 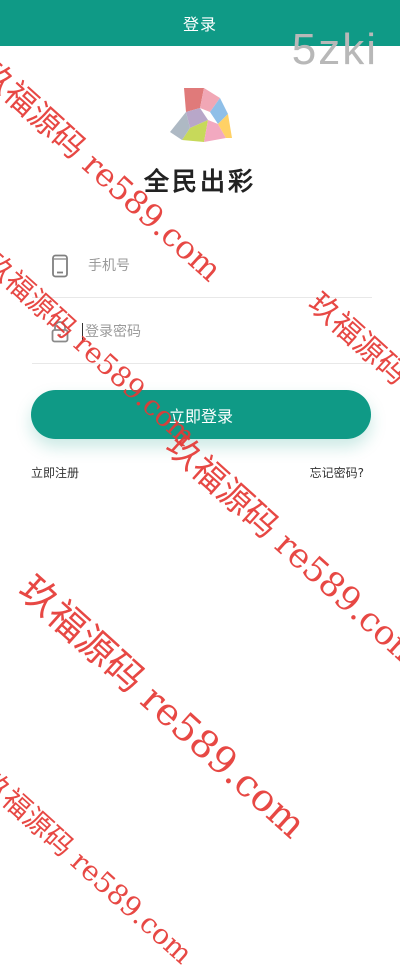 I want to click on login-button: 立即登录, so click(x=201, y=414).